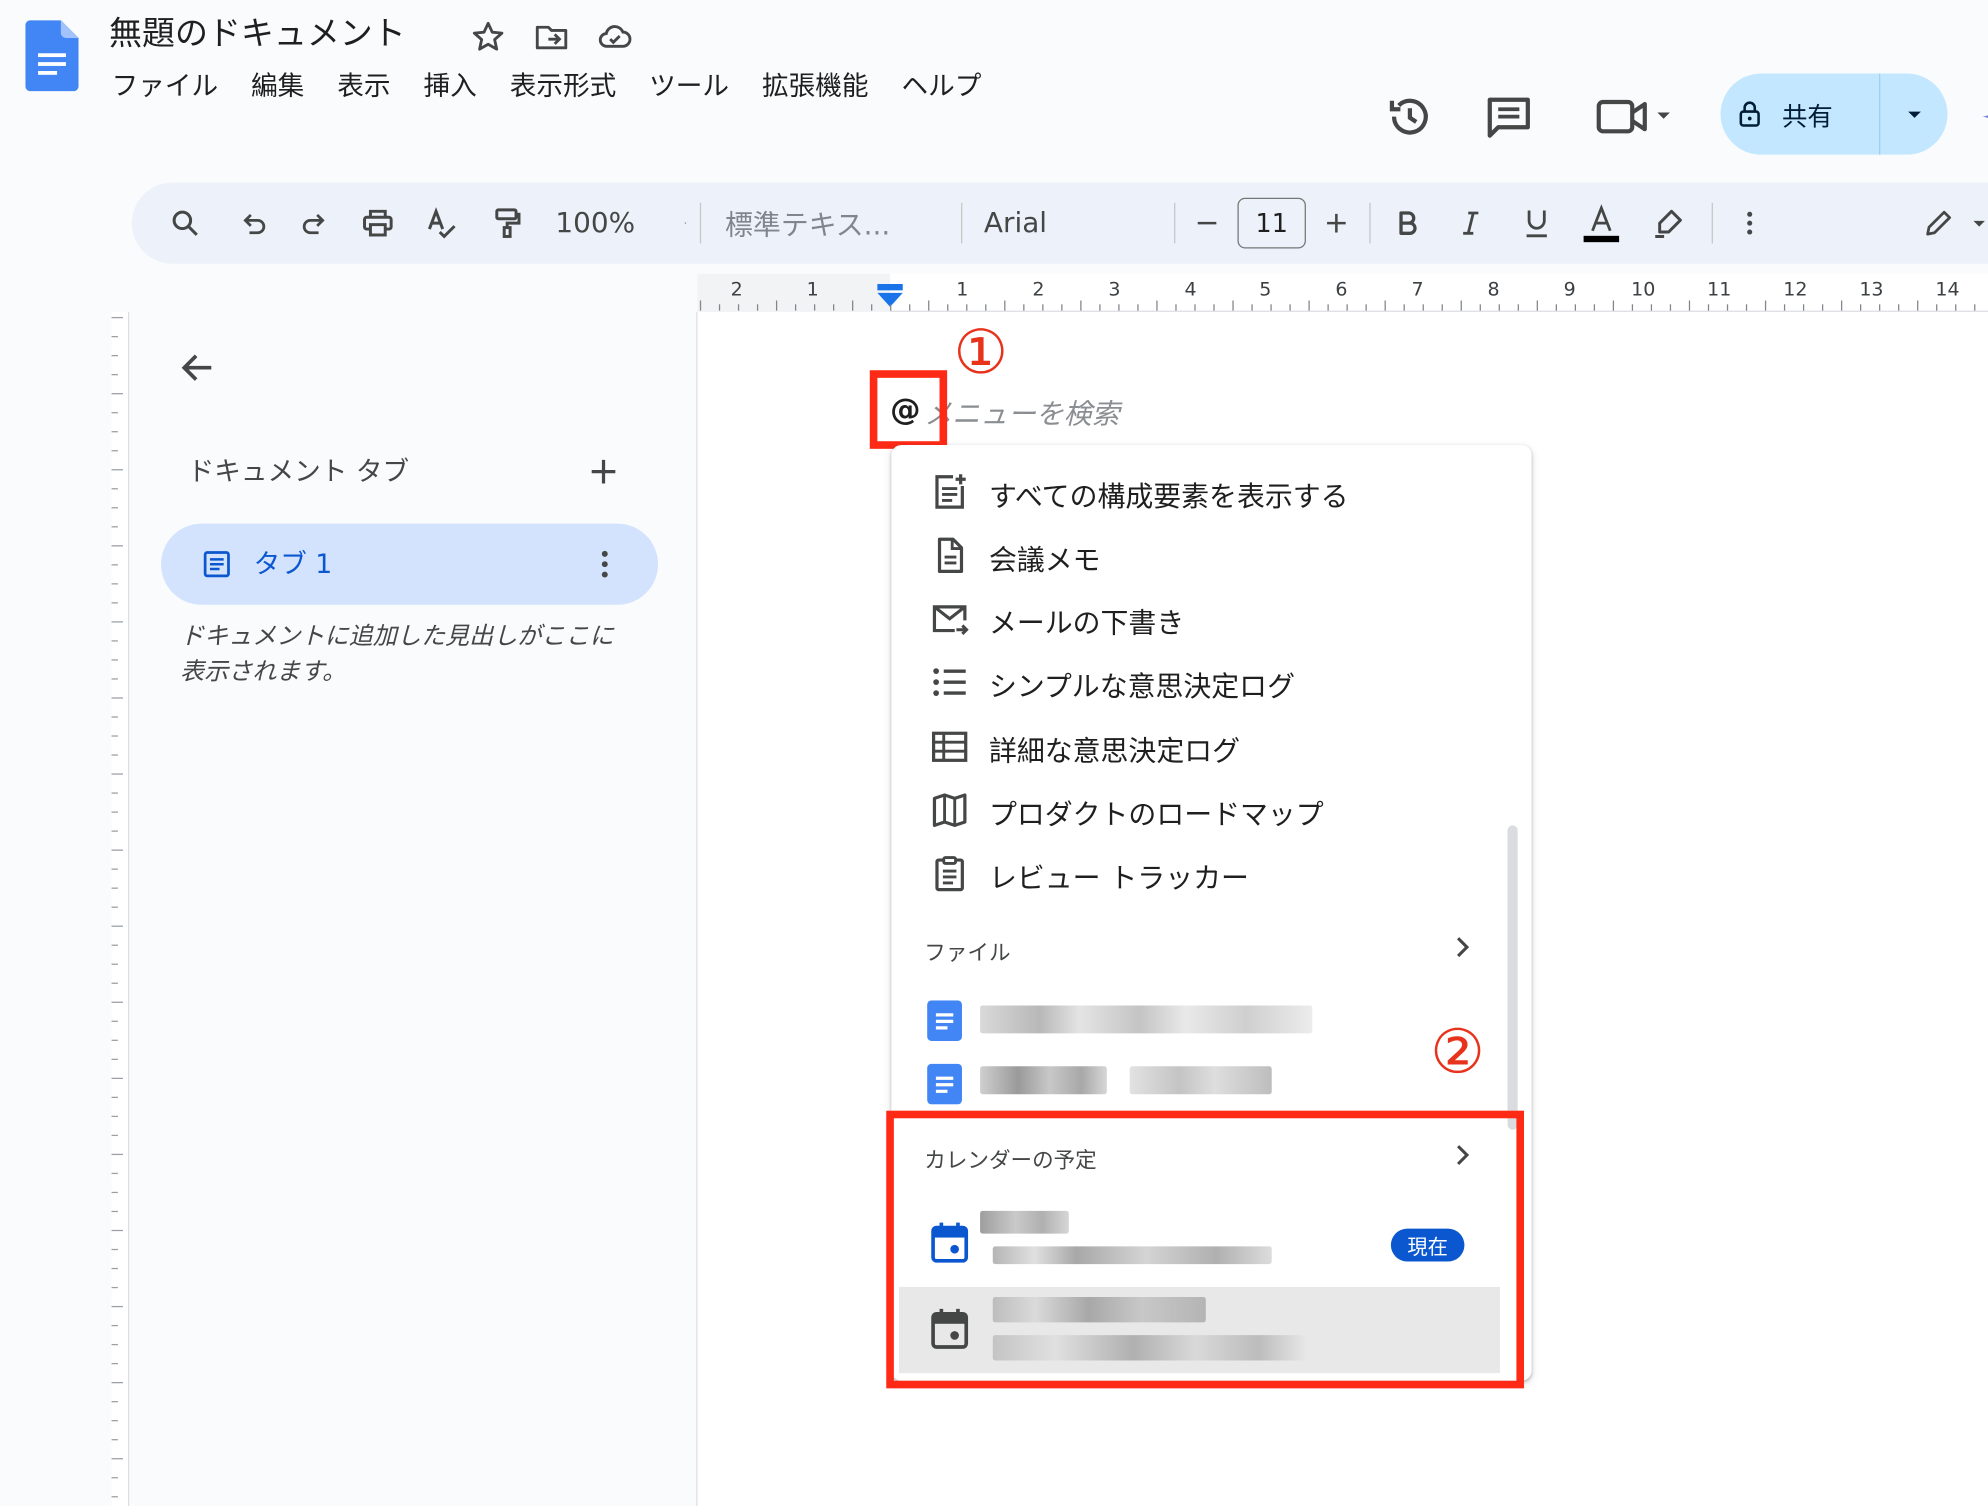  I want to click on outline-hint-text: ドキュメントに追加した見出しがここに表示されます。, so click(397, 654).